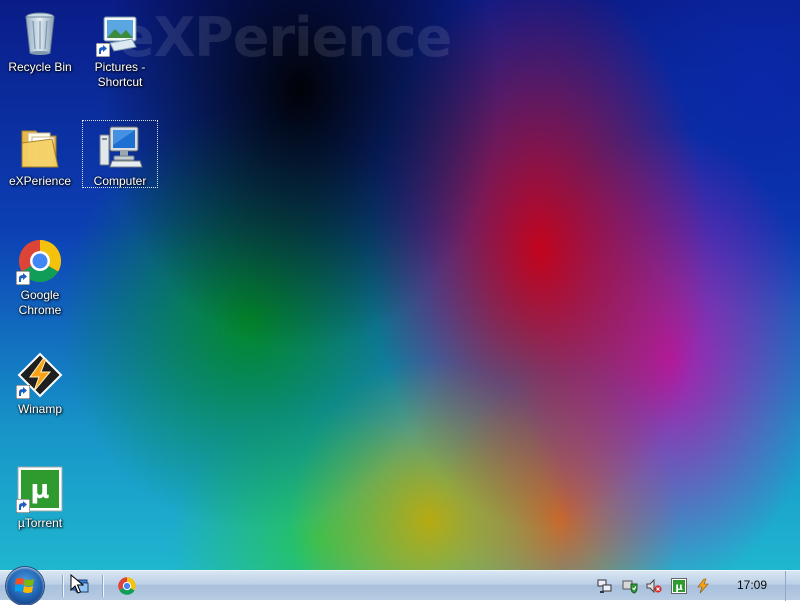 The width and height of the screenshot is (800, 605). What do you see at coordinates (127, 586) in the screenshot?
I see `chrome-taskbar-icon` at bounding box center [127, 586].